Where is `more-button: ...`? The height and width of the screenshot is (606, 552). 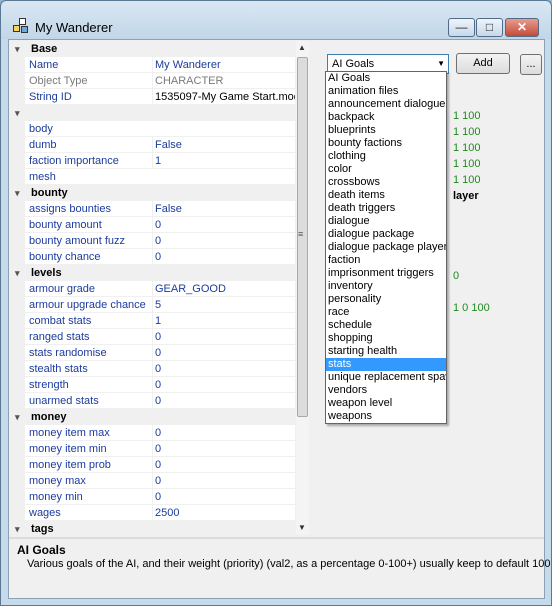 more-button: ... is located at coordinates (531, 64).